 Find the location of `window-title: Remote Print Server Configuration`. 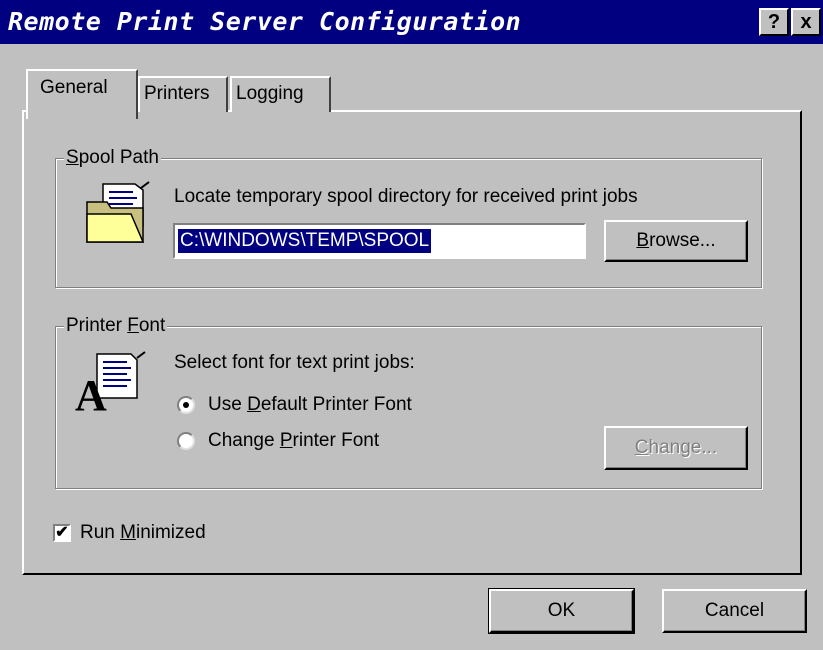

window-title: Remote Print Server Configuration is located at coordinates (265, 21).